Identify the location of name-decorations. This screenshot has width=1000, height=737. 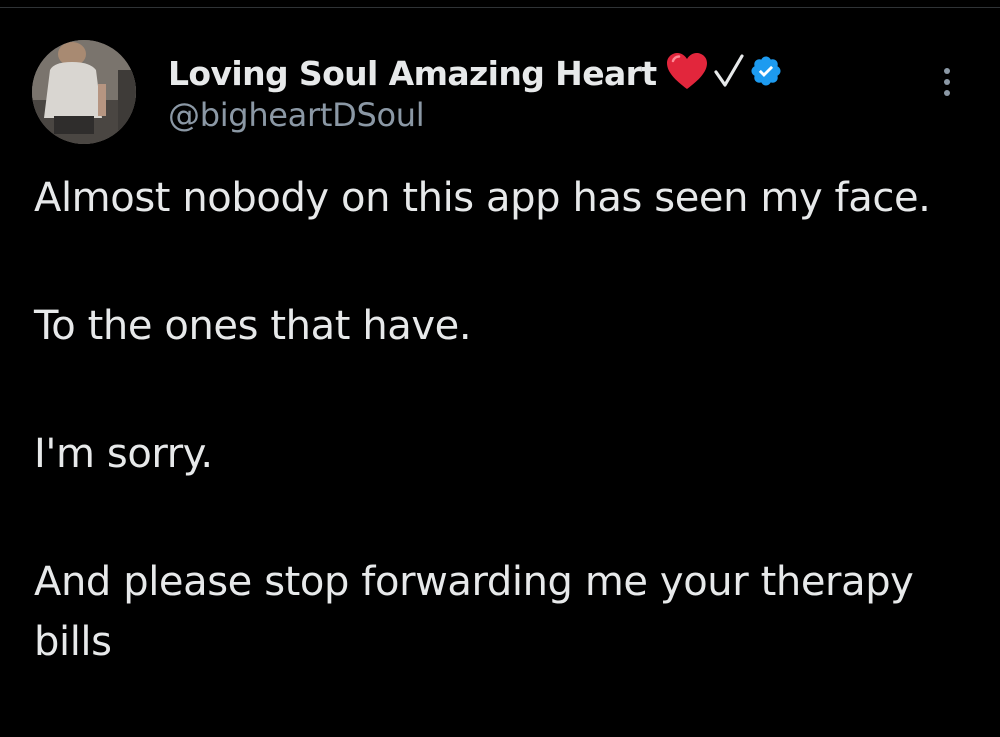
(724, 73).